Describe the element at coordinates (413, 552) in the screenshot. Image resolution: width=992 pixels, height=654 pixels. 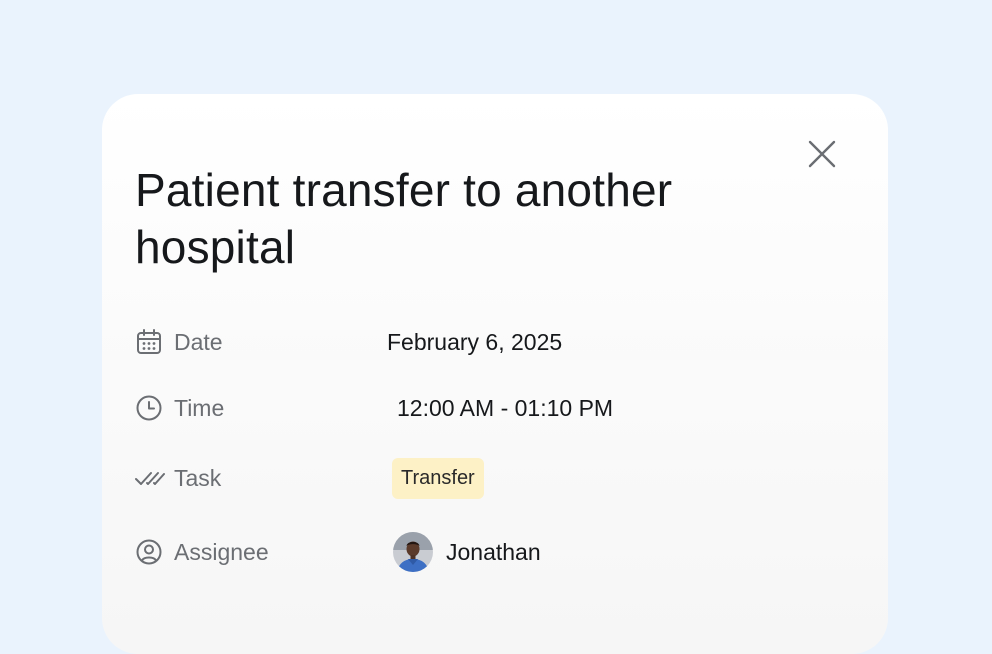
I see `avatar` at that location.